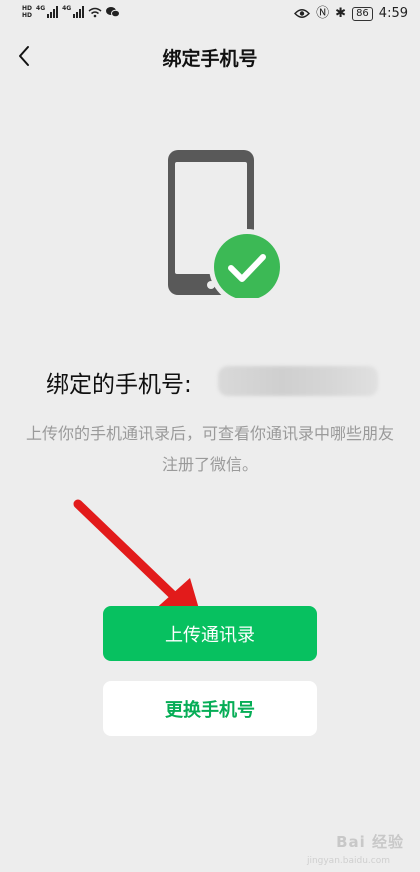  I want to click on bluetooth-icon: ✱, so click(341, 13).